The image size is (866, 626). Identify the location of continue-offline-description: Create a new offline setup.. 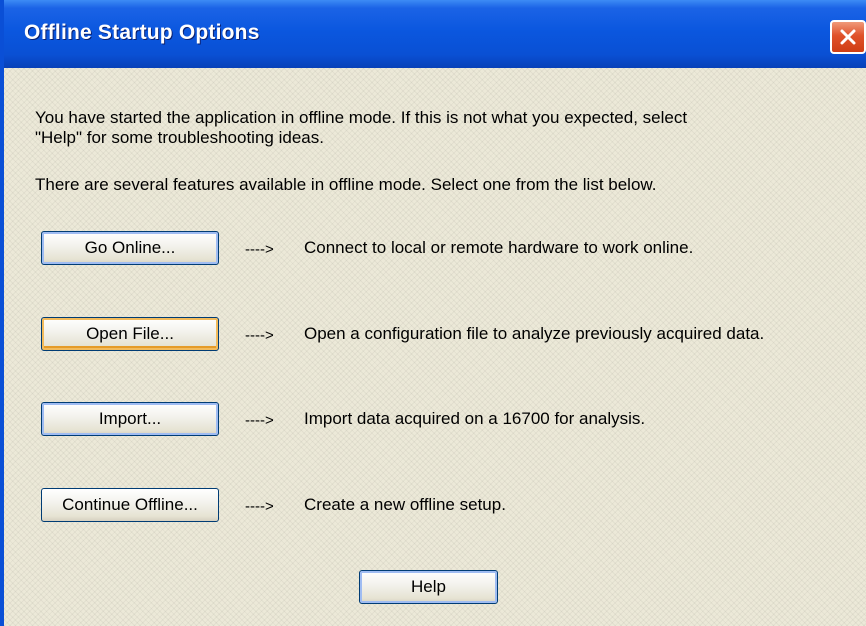
(405, 504).